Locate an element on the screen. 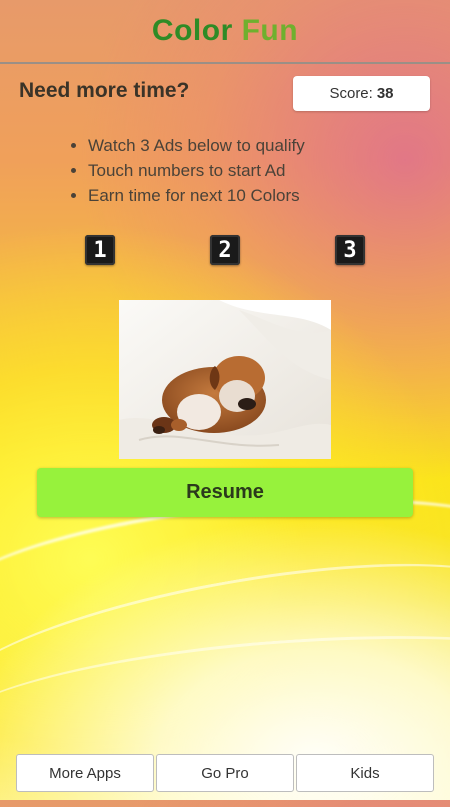 This screenshot has height=807, width=450. resume-button: Resume is located at coordinates (225, 492).